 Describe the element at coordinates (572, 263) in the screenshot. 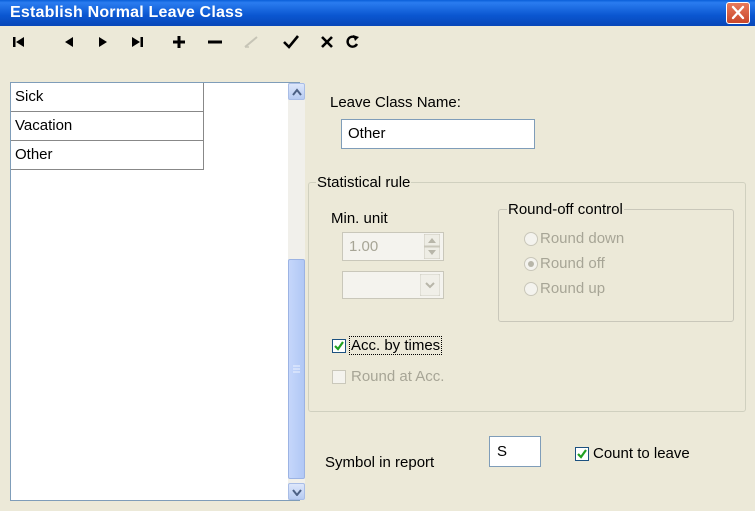

I see `round-off-label: Round off` at that location.